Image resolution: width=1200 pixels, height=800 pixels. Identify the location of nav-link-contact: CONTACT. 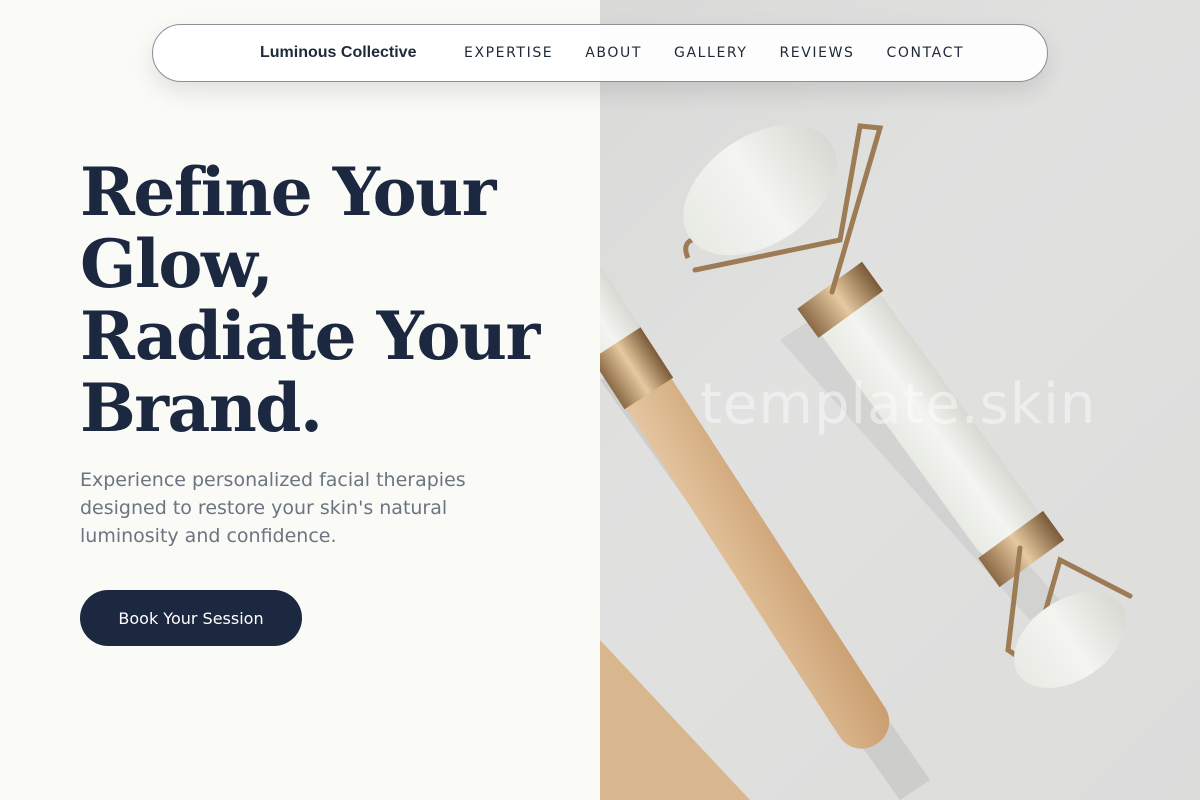
(926, 53).